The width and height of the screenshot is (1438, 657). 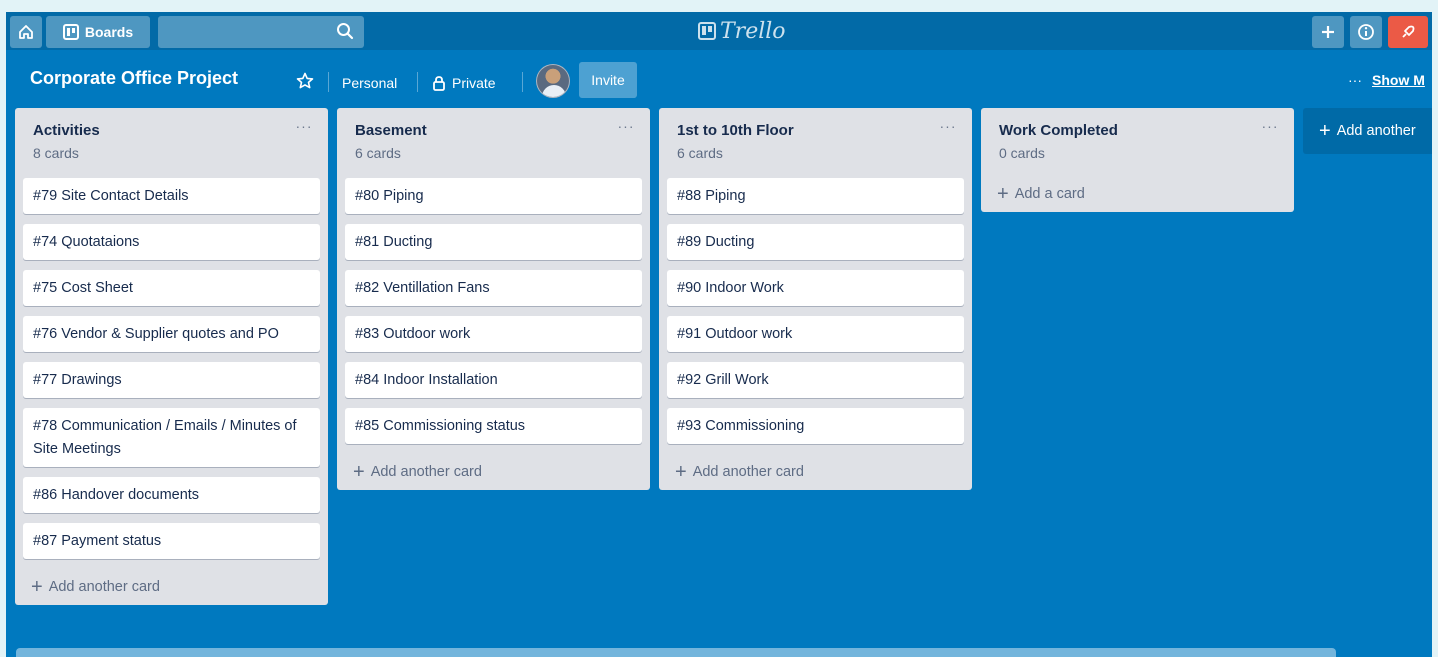 What do you see at coordinates (498, 130) in the screenshot?
I see `list-title: Basement` at bounding box center [498, 130].